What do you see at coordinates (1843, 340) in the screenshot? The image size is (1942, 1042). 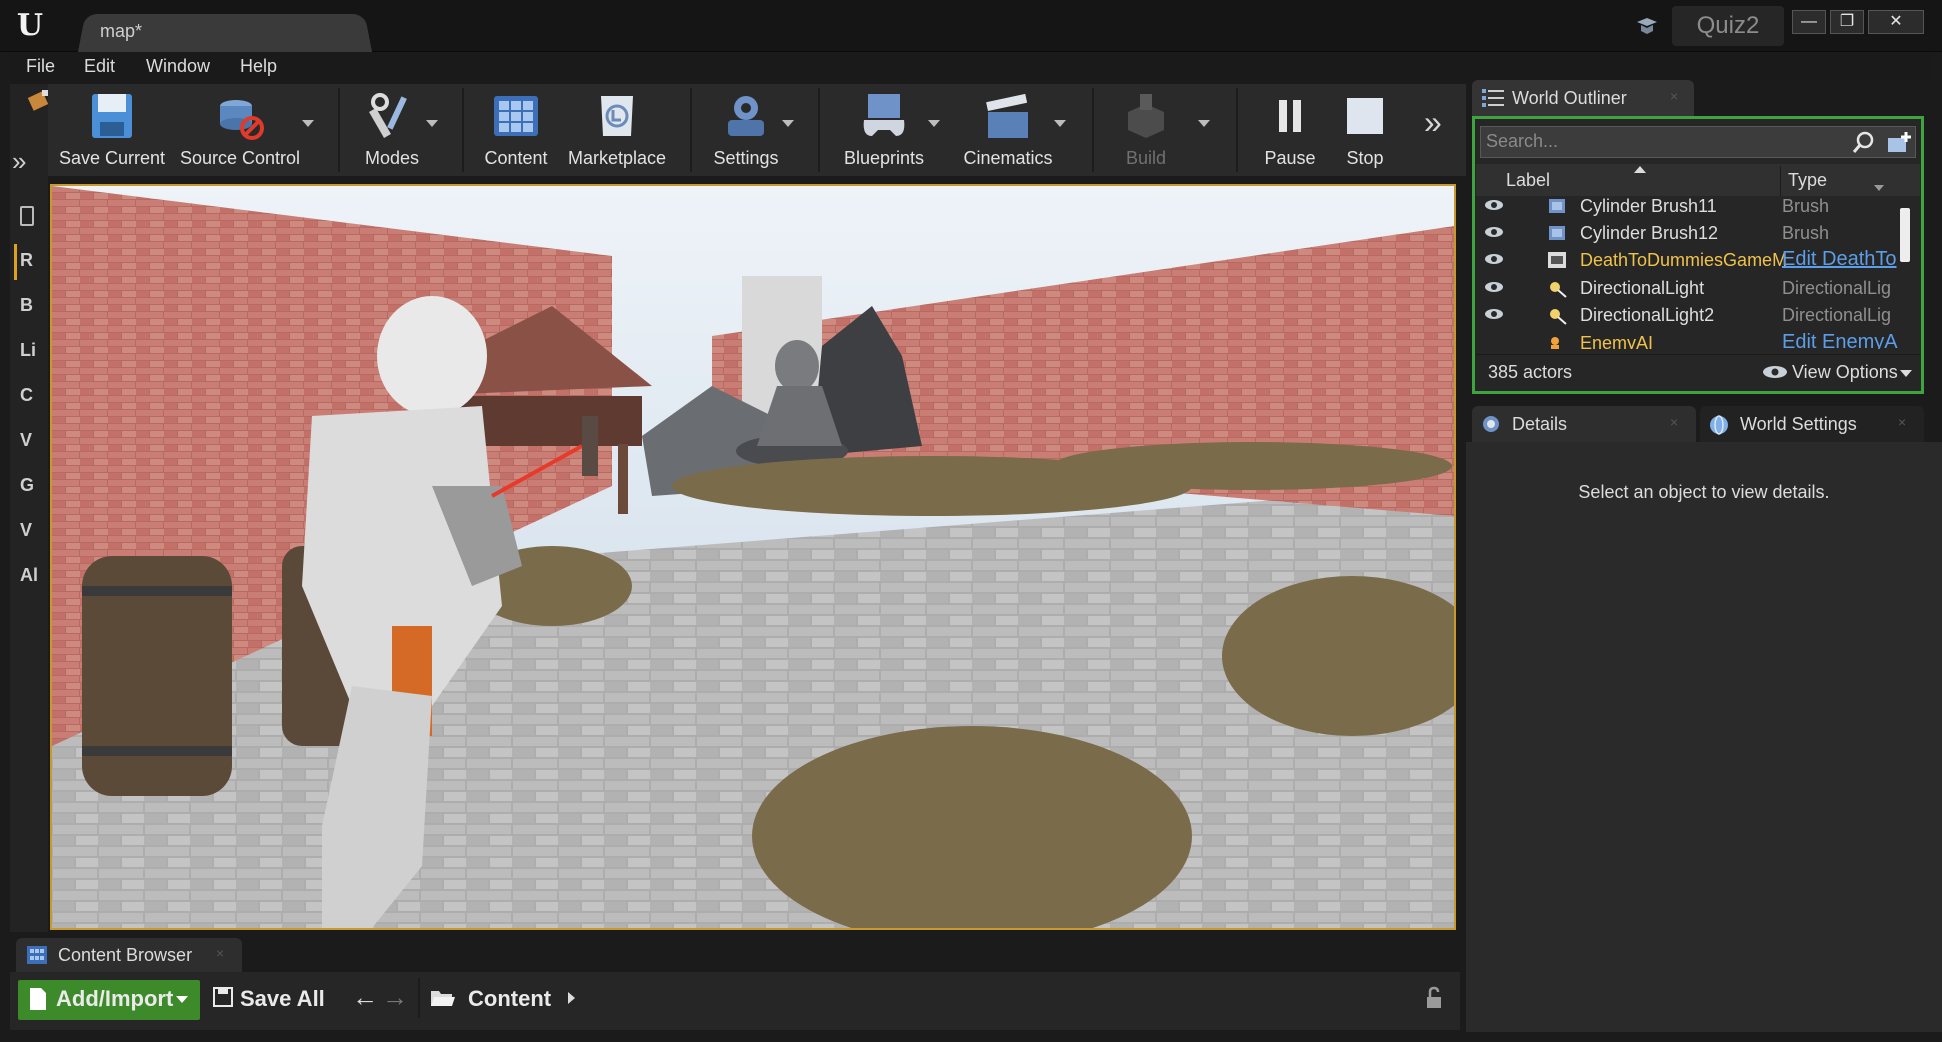 I see `edit-blueprint-link: Edit EnemyA` at bounding box center [1843, 340].